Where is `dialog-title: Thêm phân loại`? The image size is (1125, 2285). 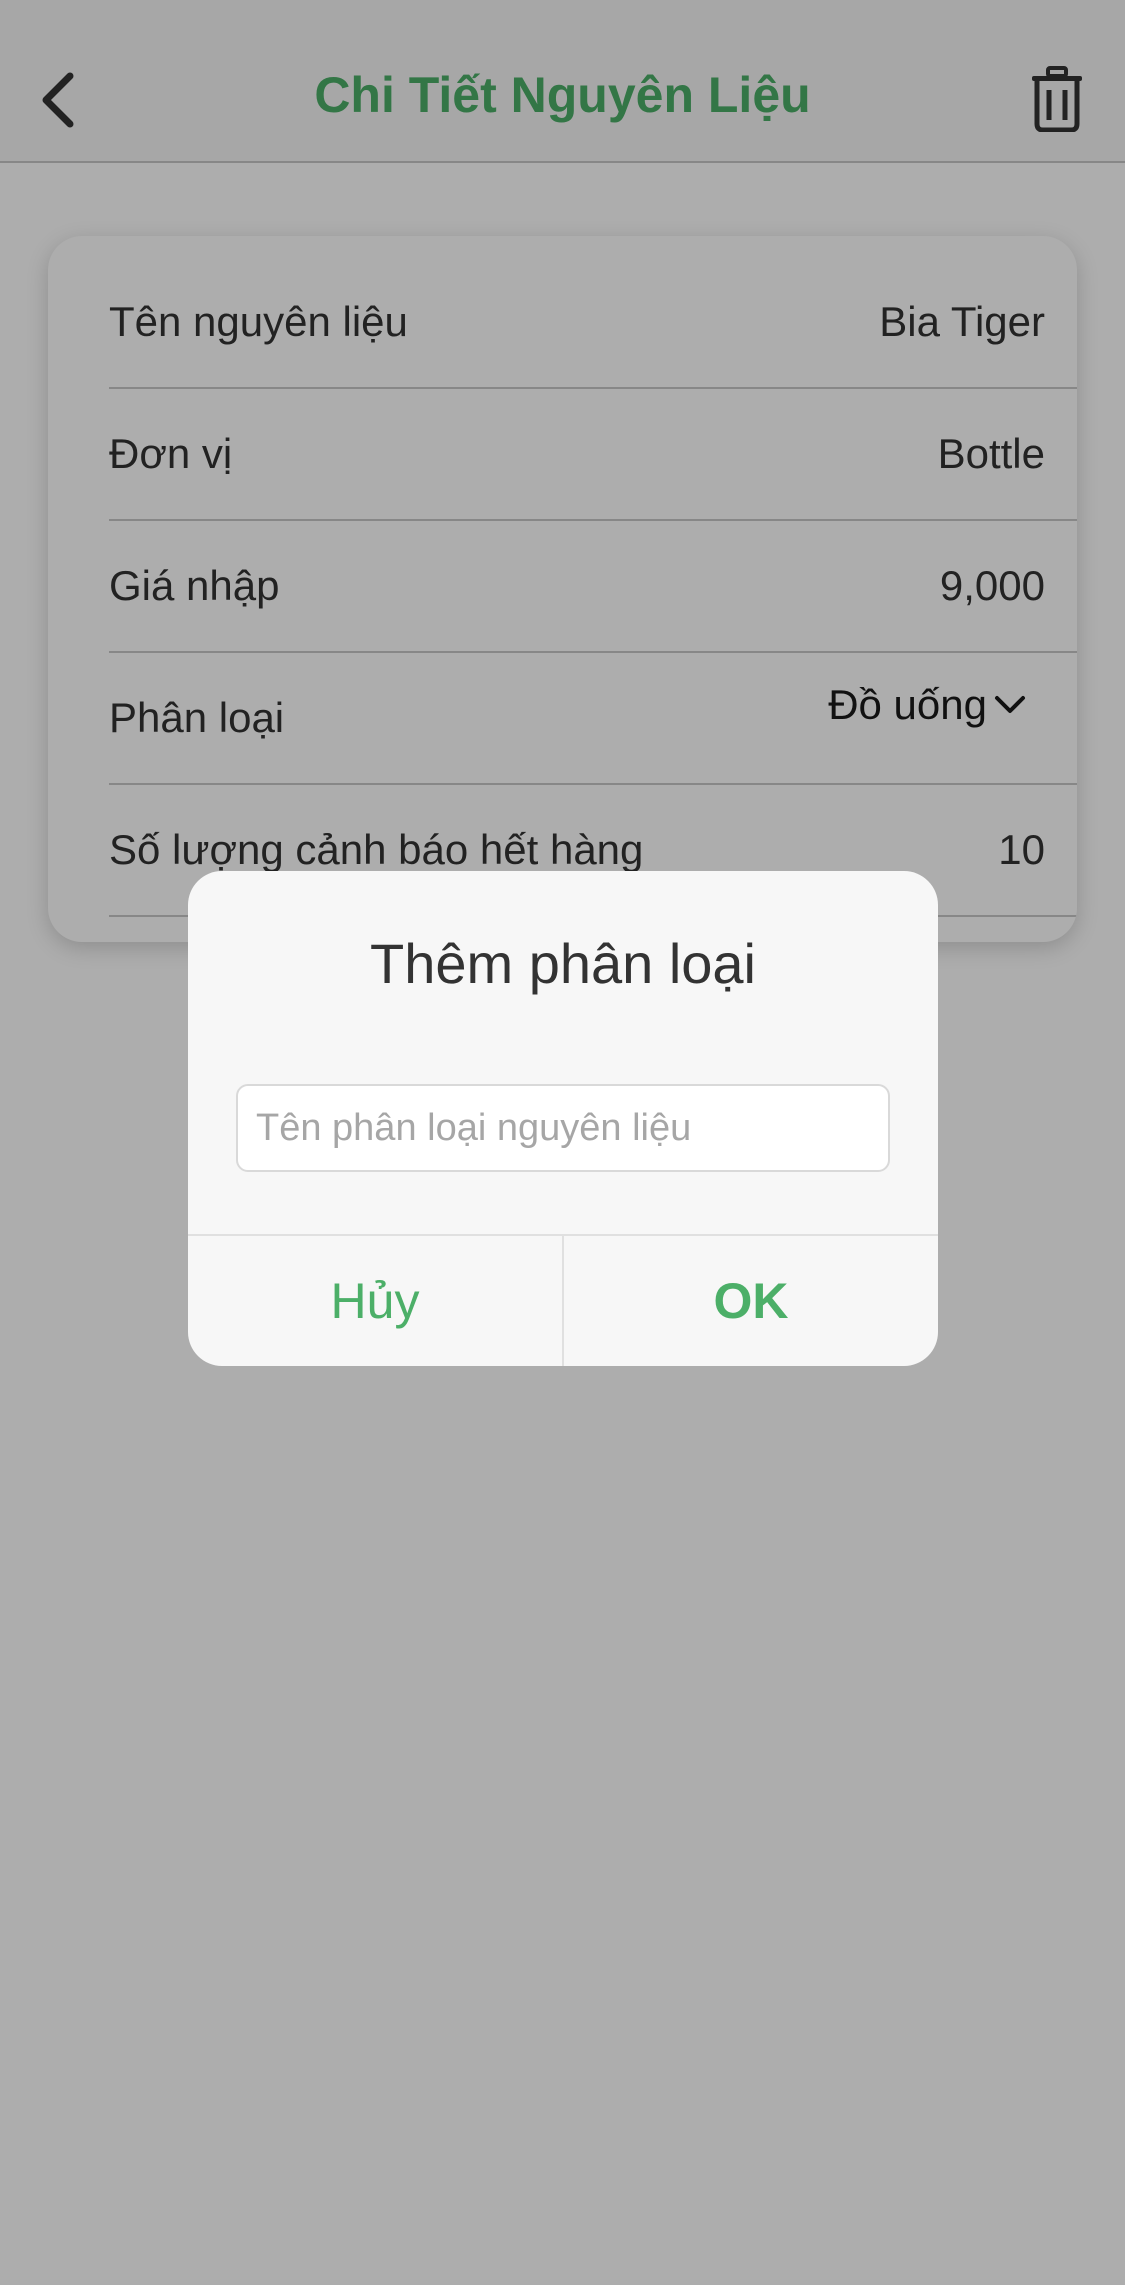 dialog-title: Thêm phân loại is located at coordinates (562, 963).